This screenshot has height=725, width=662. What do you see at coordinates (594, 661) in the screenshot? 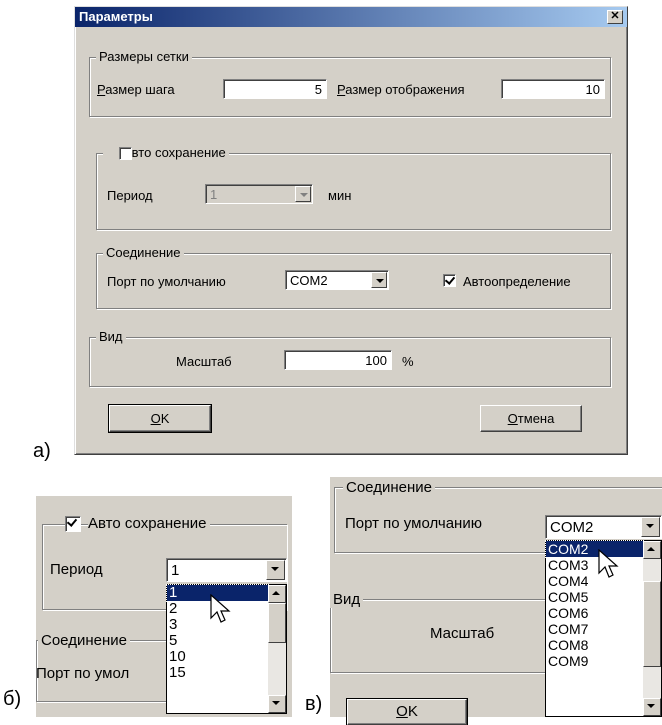
I see `port-option: COM9` at bounding box center [594, 661].